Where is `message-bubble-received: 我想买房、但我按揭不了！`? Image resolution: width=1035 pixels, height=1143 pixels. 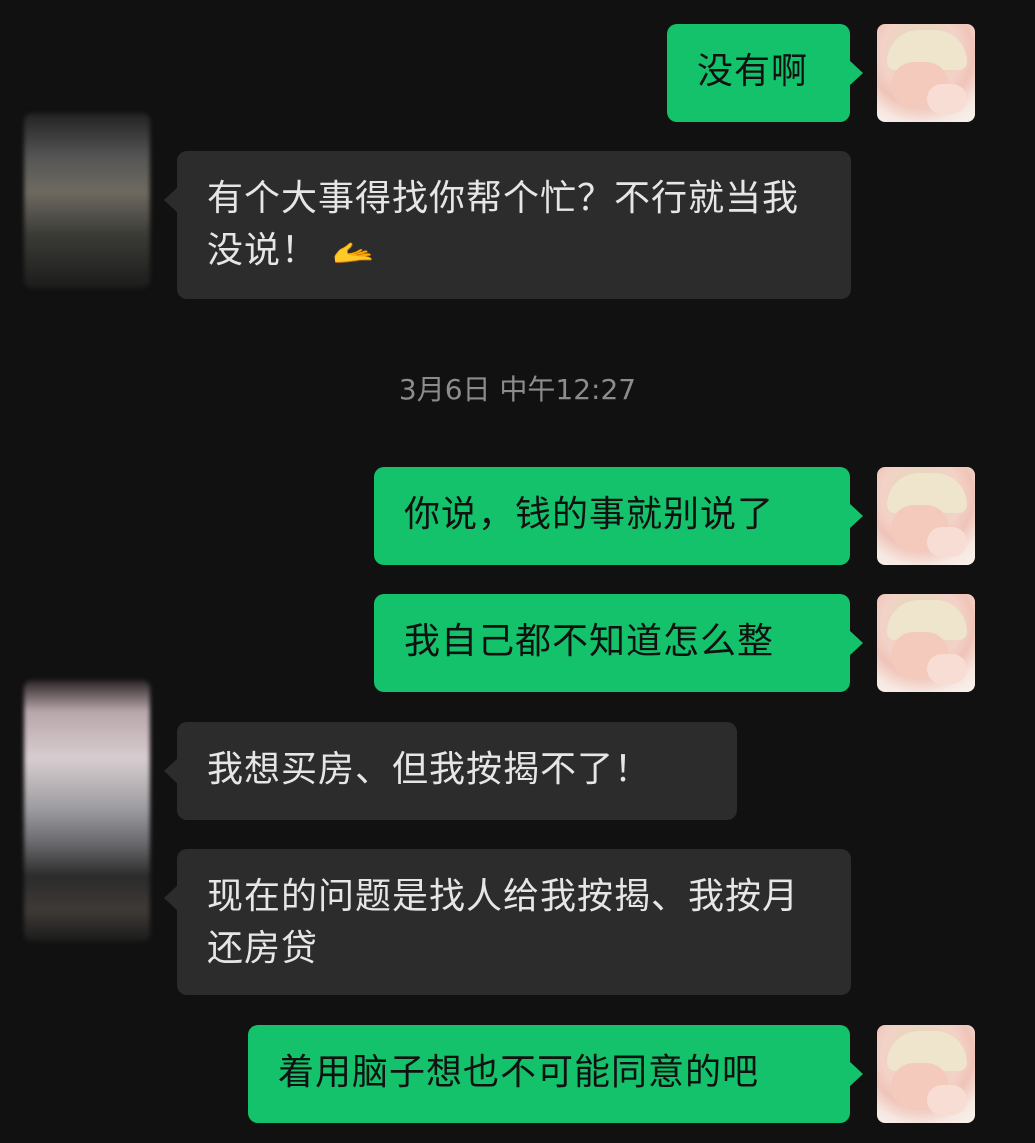 message-bubble-received: 我想买房、但我按揭不了！ is located at coordinates (450, 771).